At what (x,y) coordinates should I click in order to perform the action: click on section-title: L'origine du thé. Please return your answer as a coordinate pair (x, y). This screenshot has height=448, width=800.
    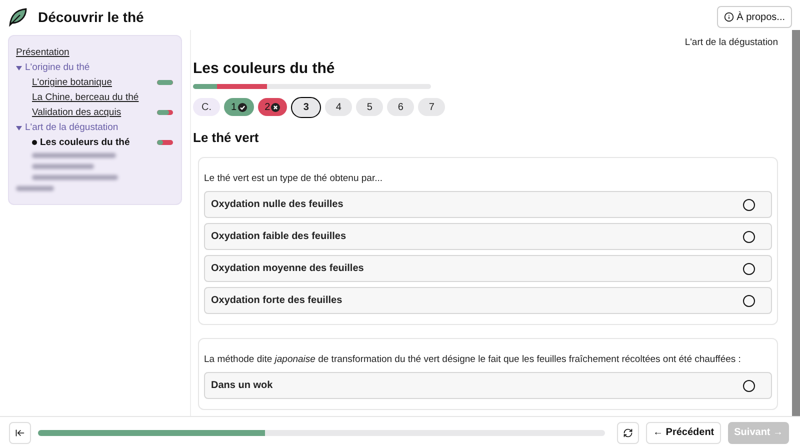
    Looking at the image, I should click on (57, 67).